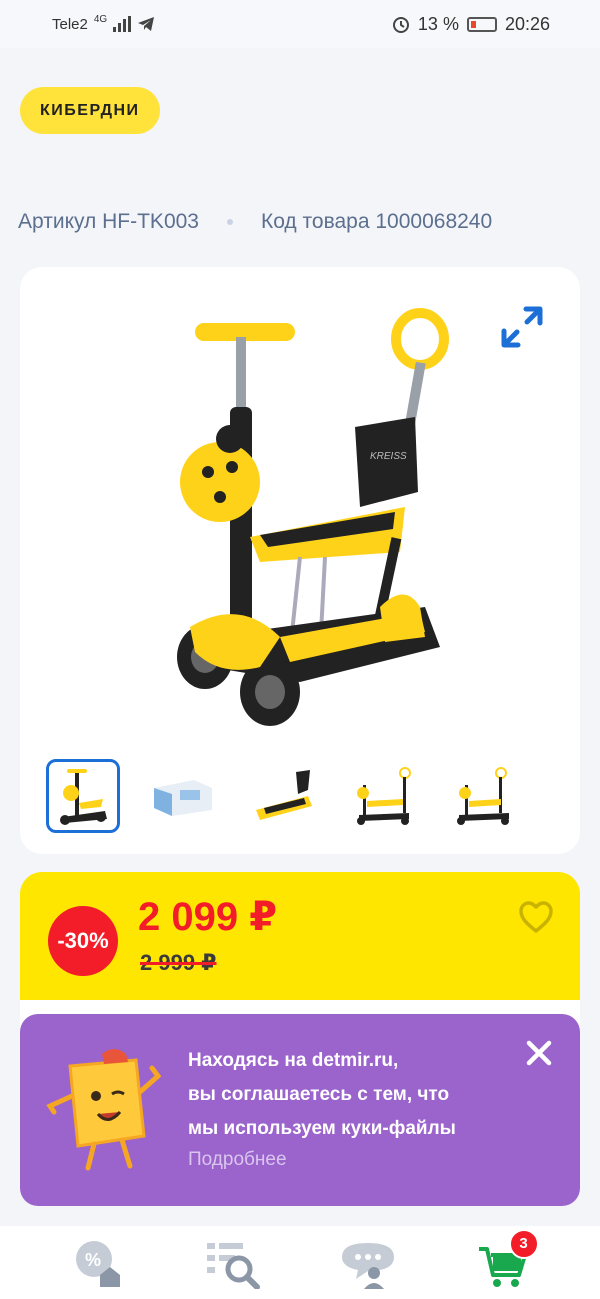 The width and height of the screenshot is (600, 1299). Describe the element at coordinates (527, 23) in the screenshot. I see `clock: 20:26` at that location.